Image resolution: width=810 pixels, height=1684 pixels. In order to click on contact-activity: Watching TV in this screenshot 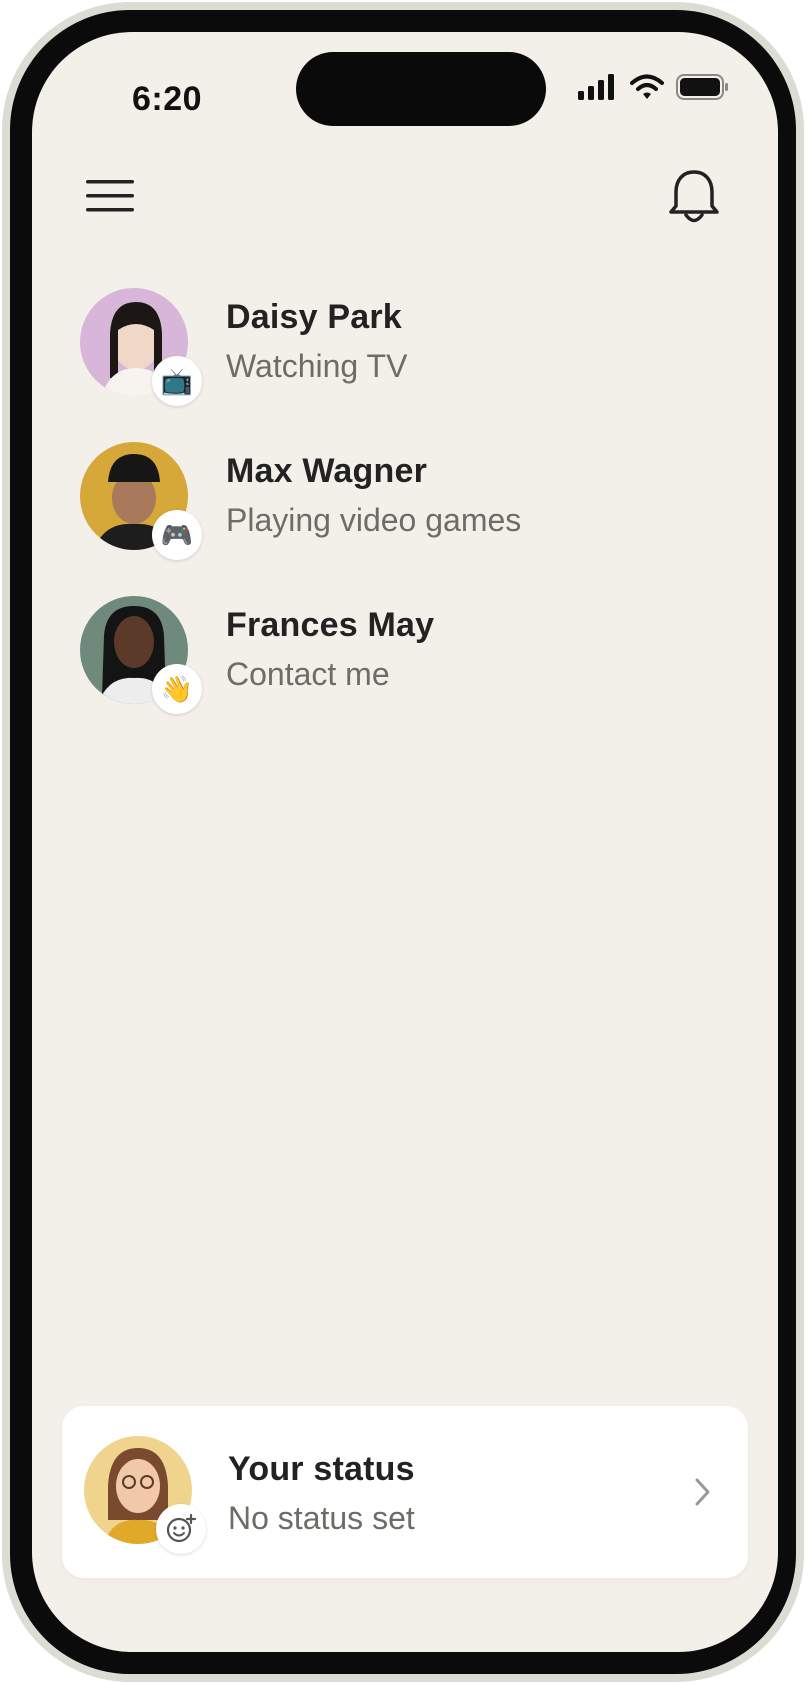, I will do `click(317, 366)`.